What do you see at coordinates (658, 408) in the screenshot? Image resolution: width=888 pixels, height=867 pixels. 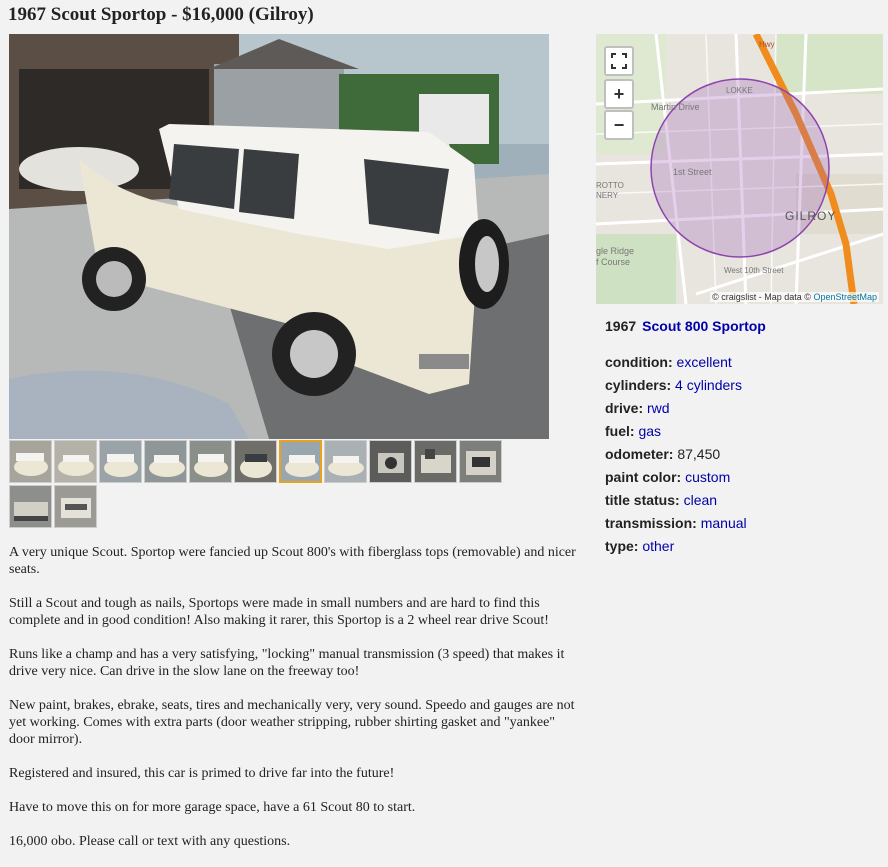 I see `attr-value-link: rwd` at bounding box center [658, 408].